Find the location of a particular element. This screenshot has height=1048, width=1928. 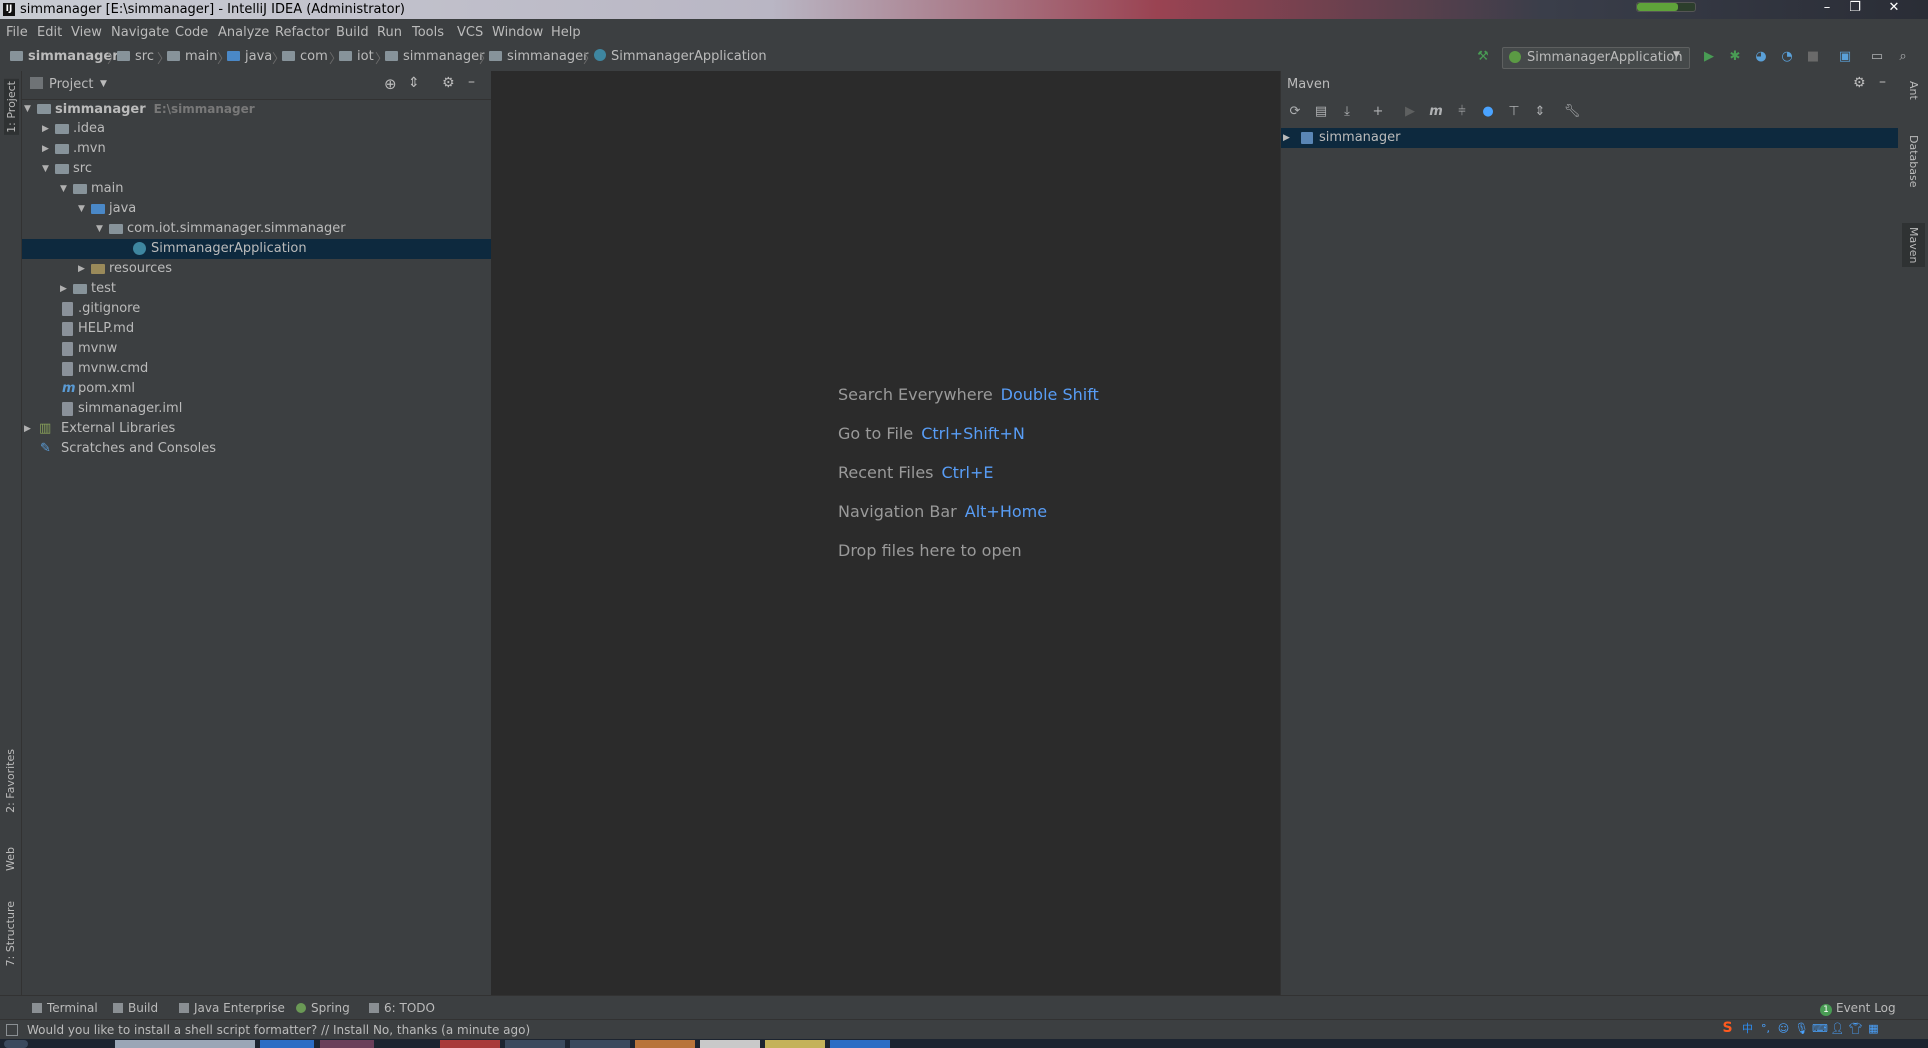

tree-item-simmanager: ▼ simmanager E:\simmanager is located at coordinates (256, 109).